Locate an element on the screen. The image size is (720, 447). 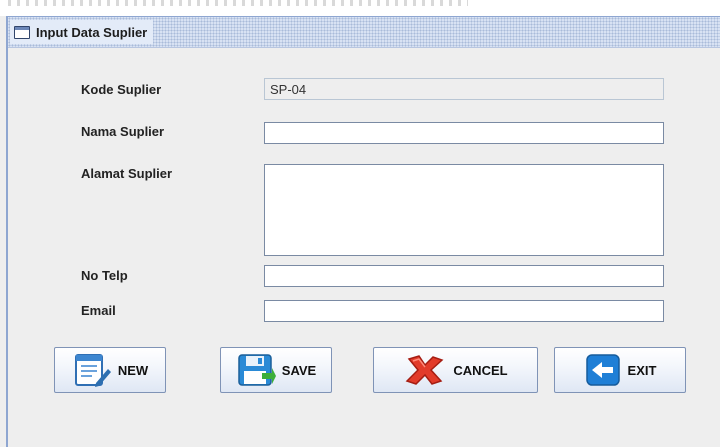
alamat-suplier-label: Alamat Suplier is located at coordinates (127, 173).